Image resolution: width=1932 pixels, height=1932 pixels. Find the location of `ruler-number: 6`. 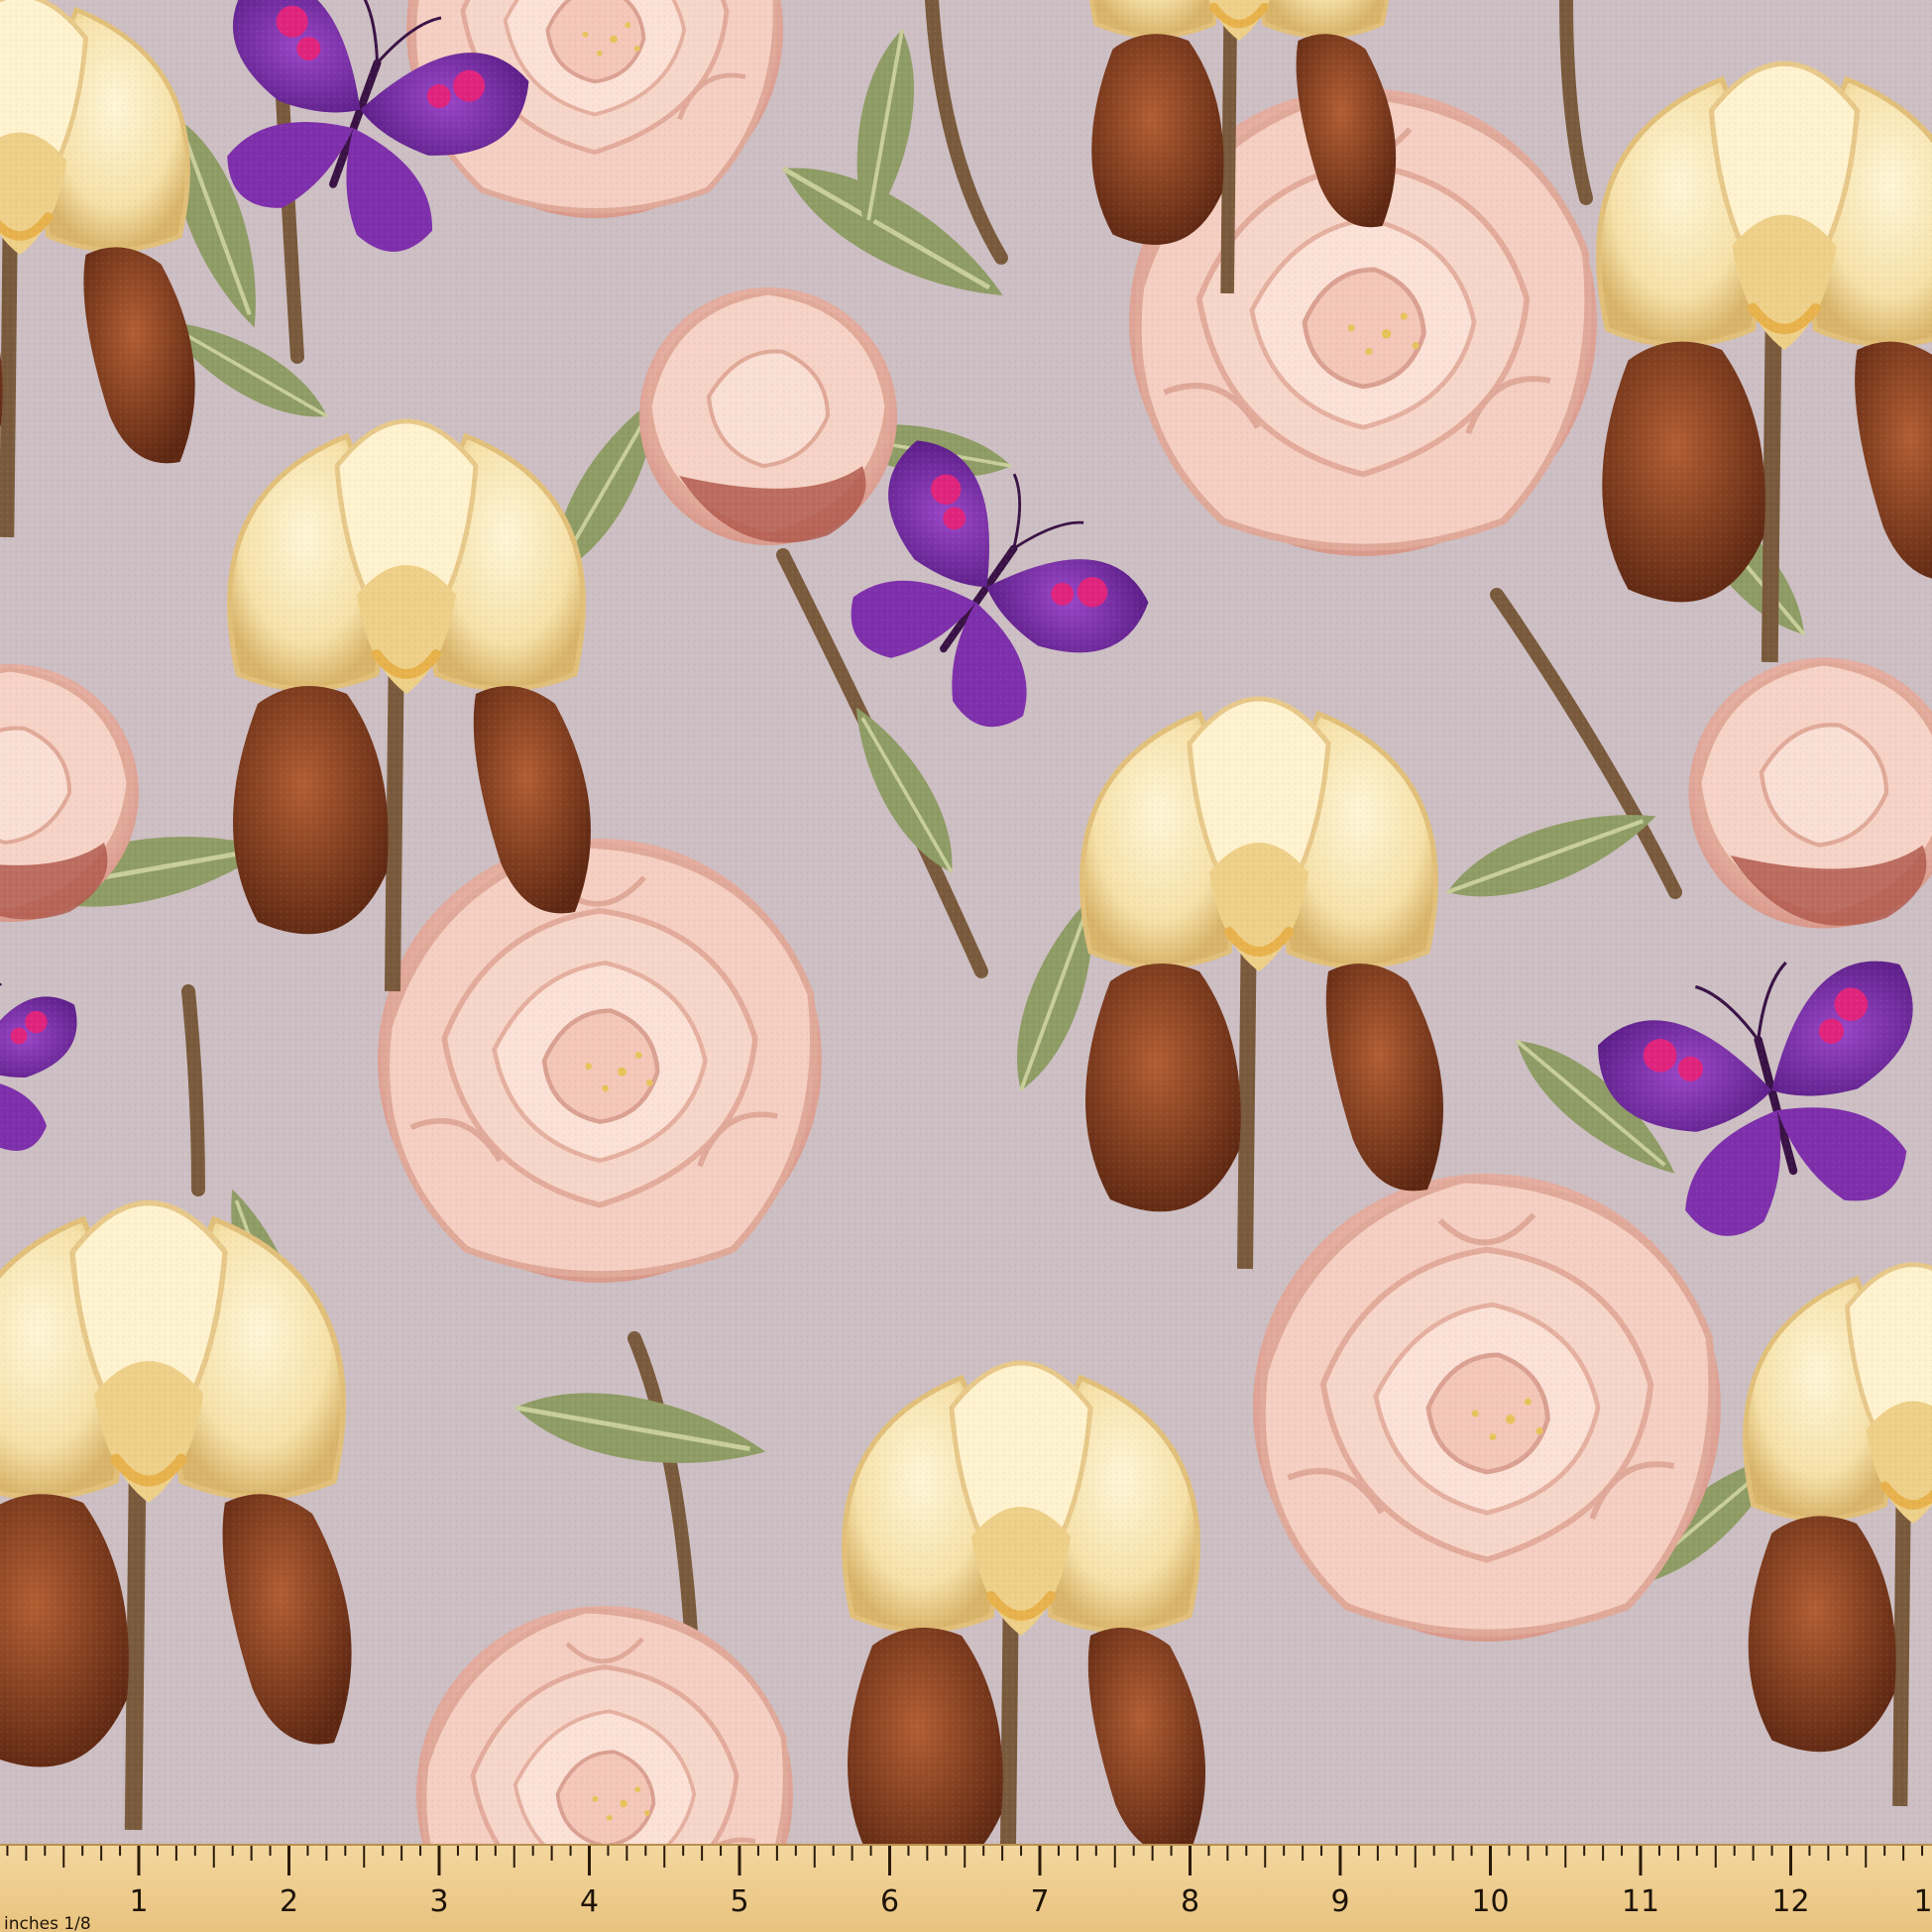

ruler-number: 6 is located at coordinates (889, 1901).